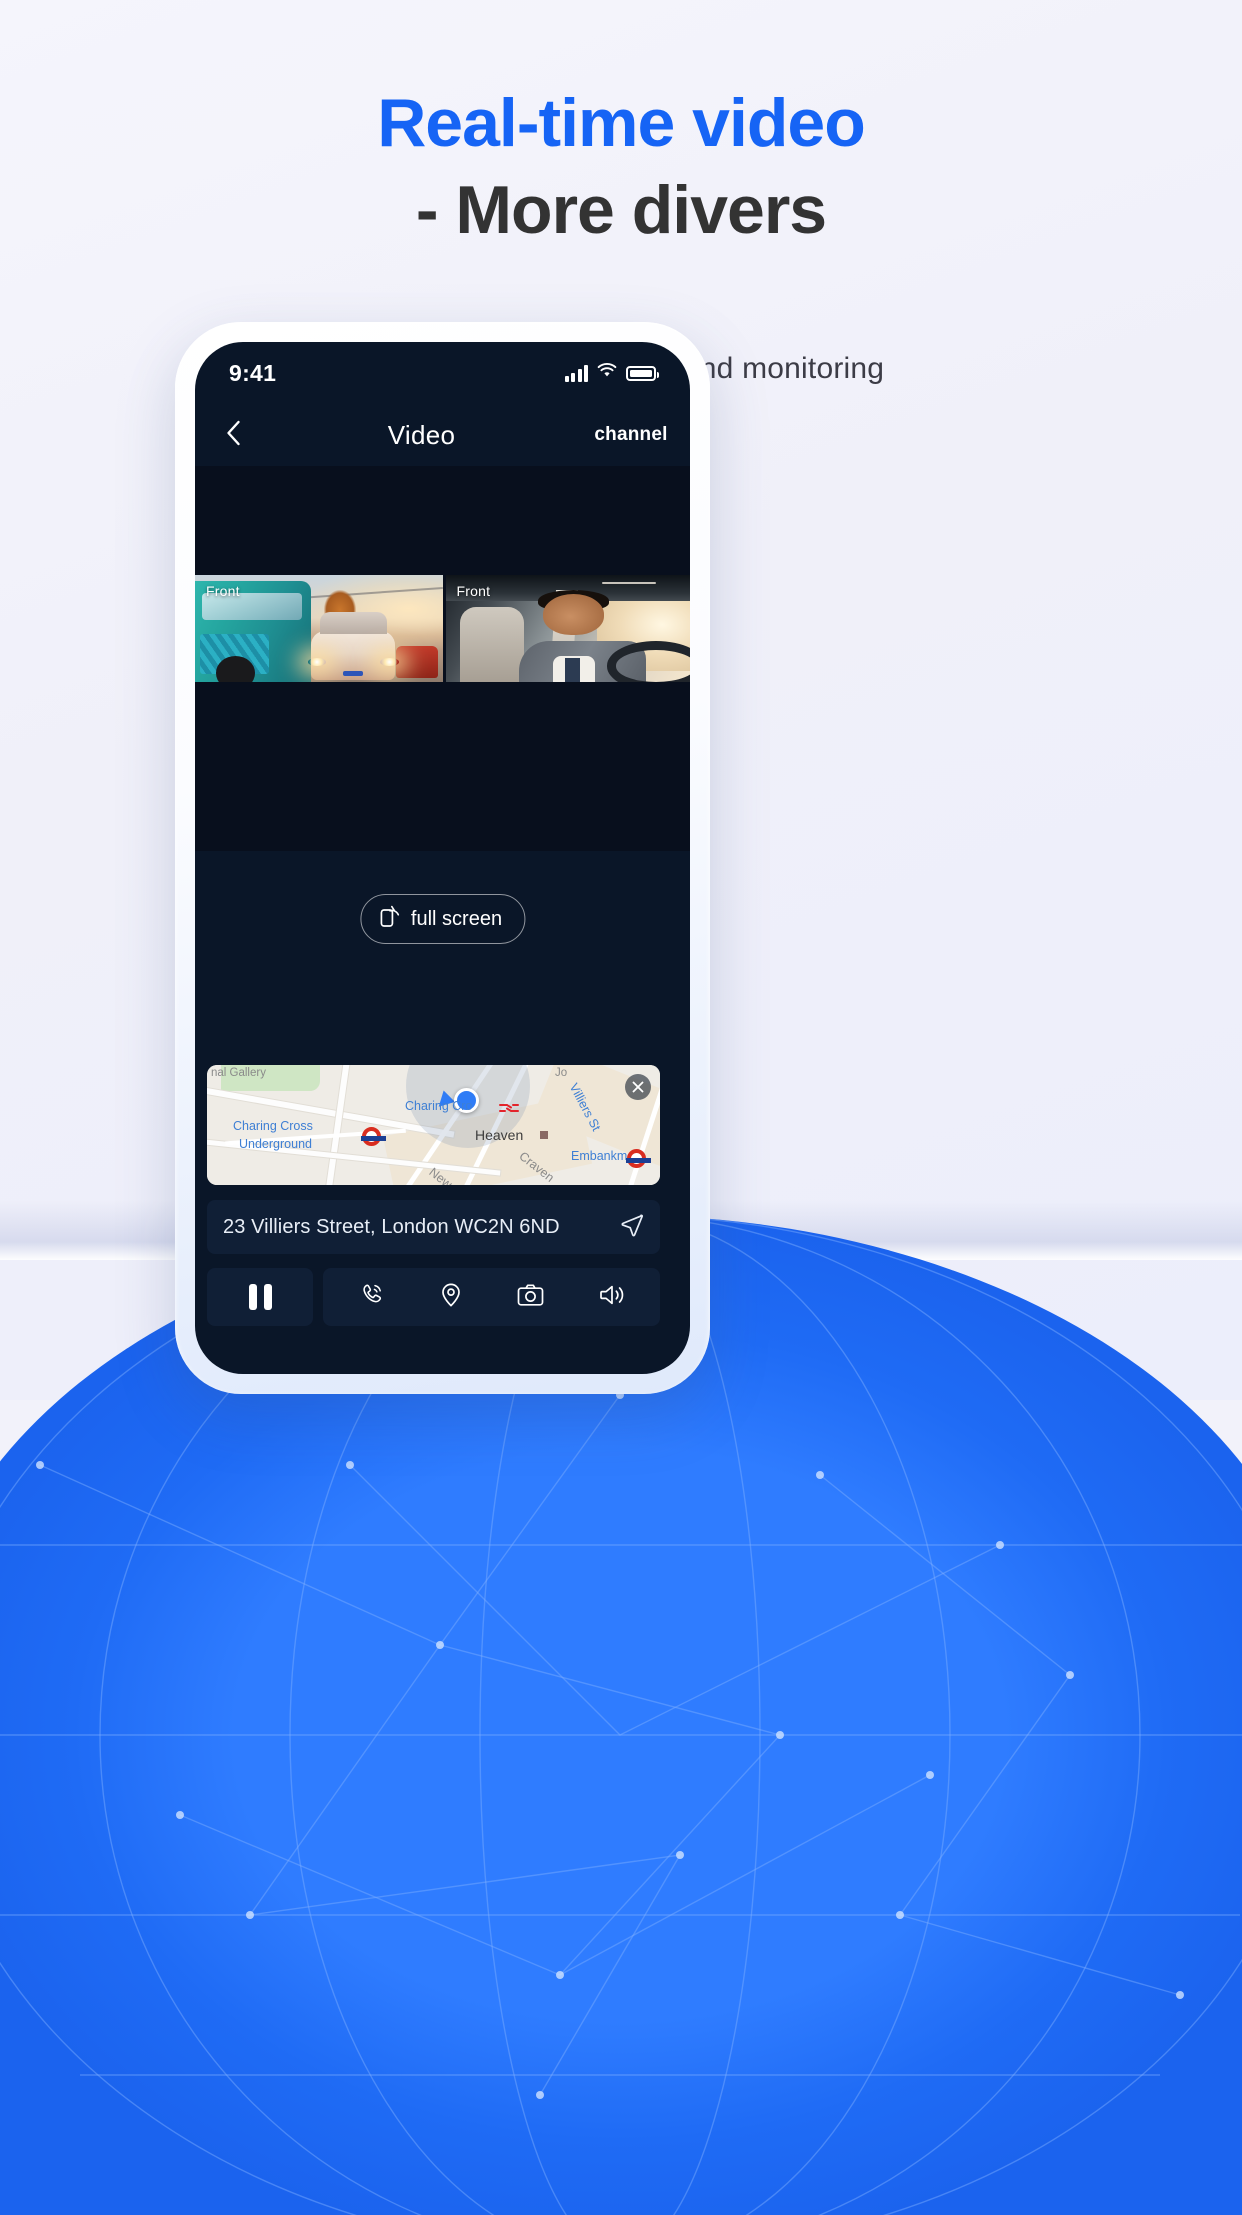 This screenshot has height=2215, width=1242. I want to click on page-title: Video, so click(421, 434).